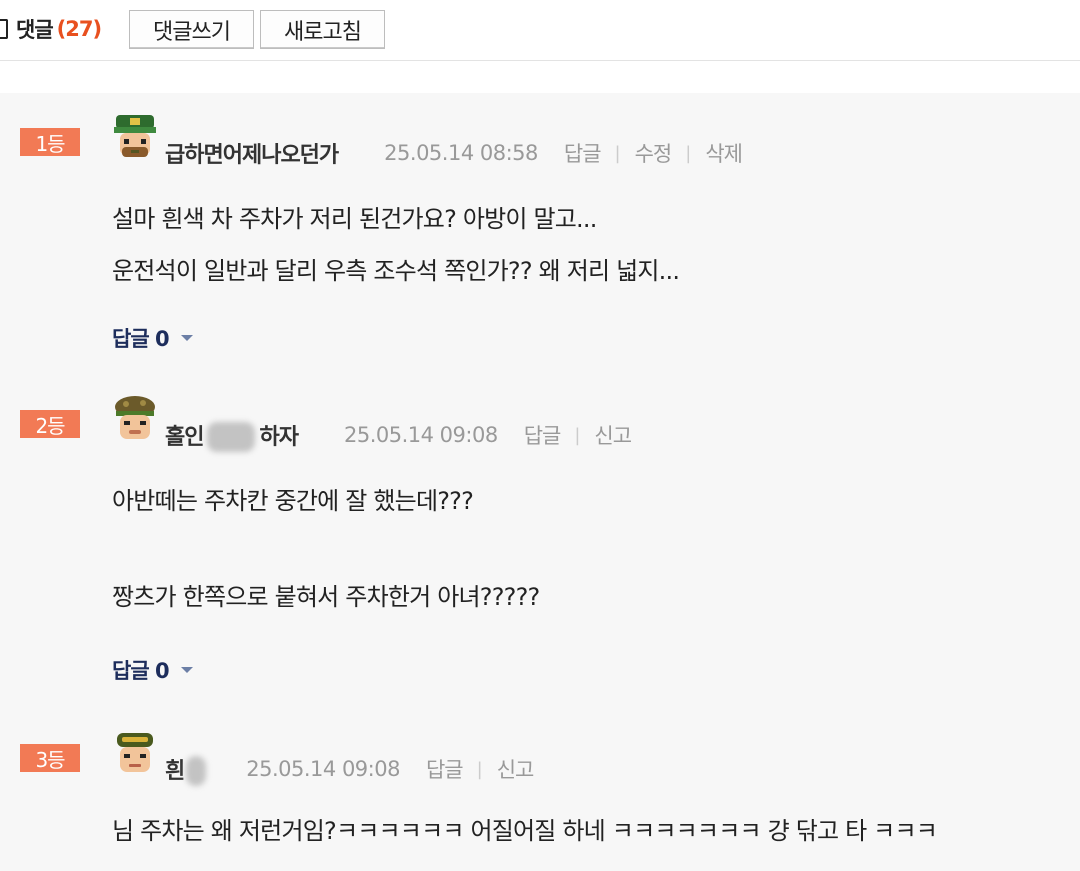  I want to click on nickname: 홀인 하자, so click(232, 435).